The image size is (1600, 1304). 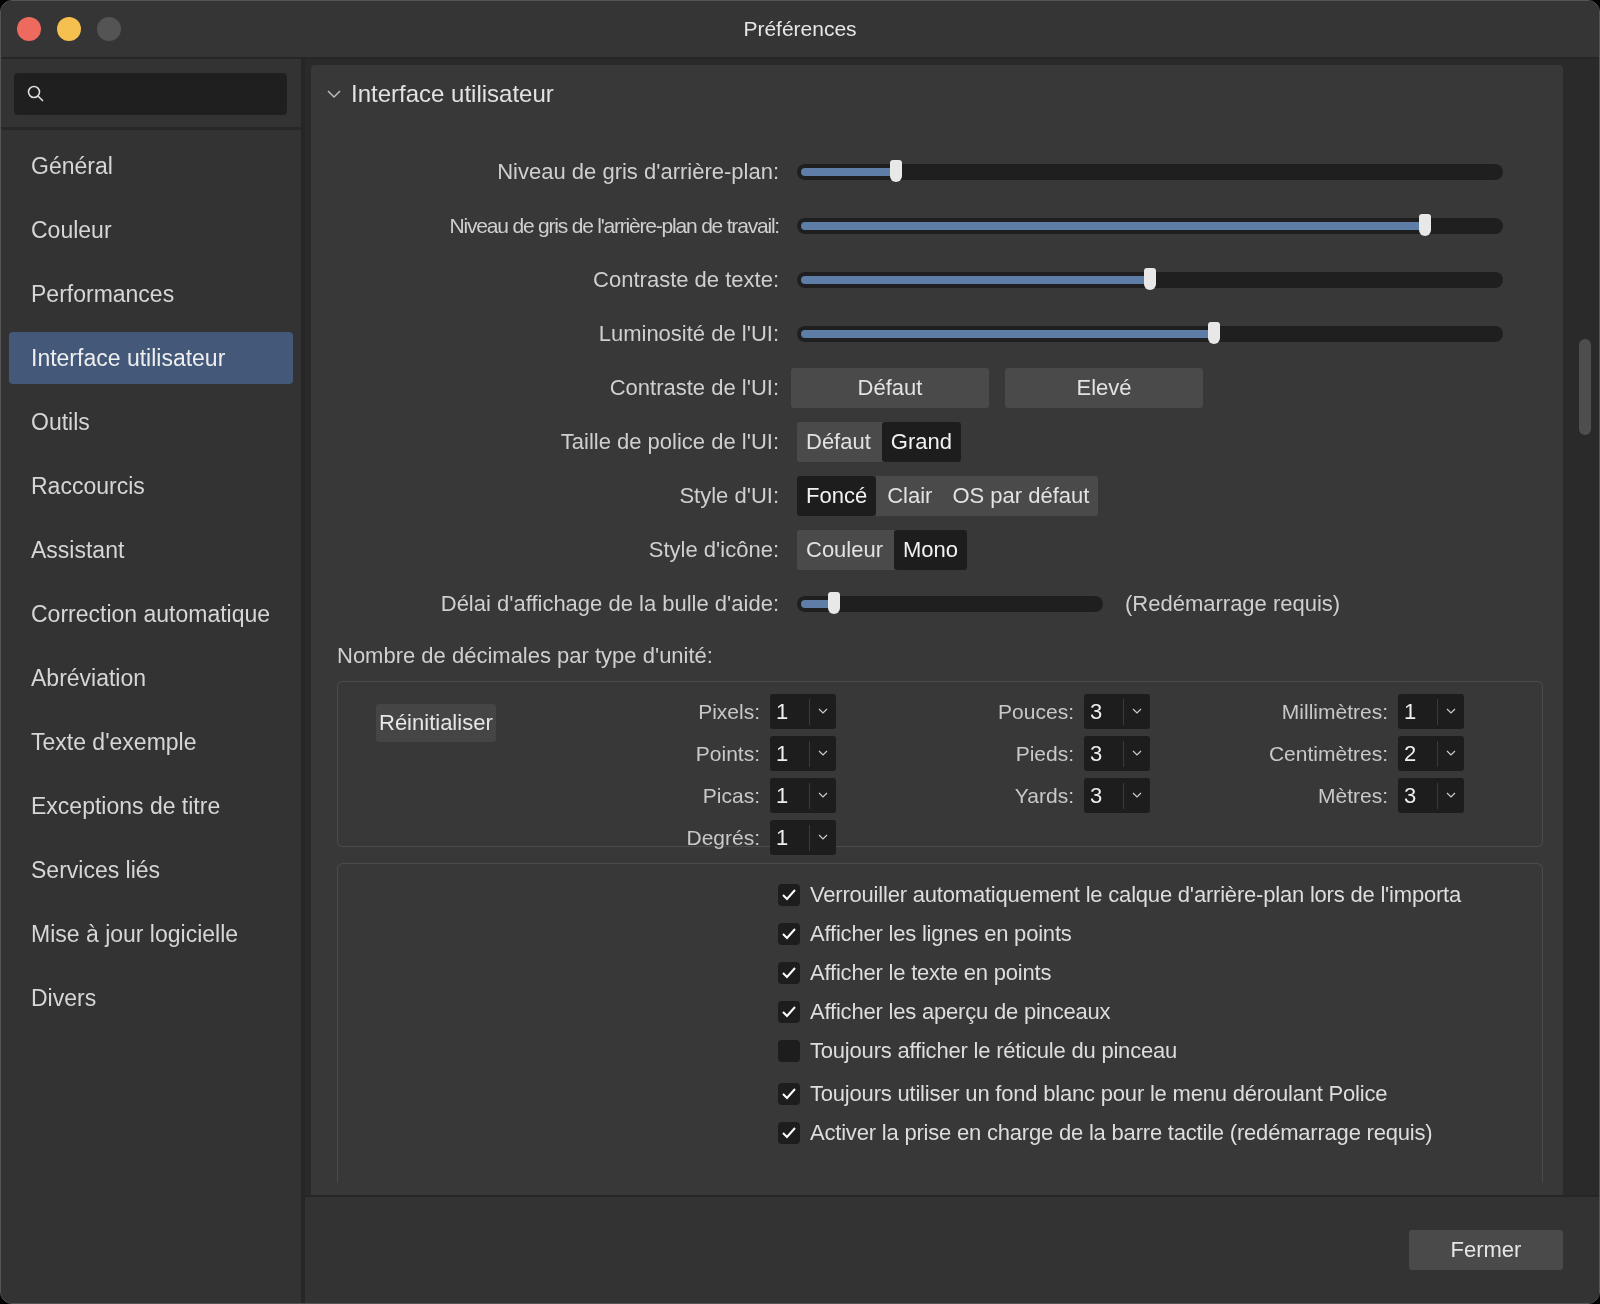 I want to click on sidebar-item: Exceptions de titre, so click(x=151, y=806).